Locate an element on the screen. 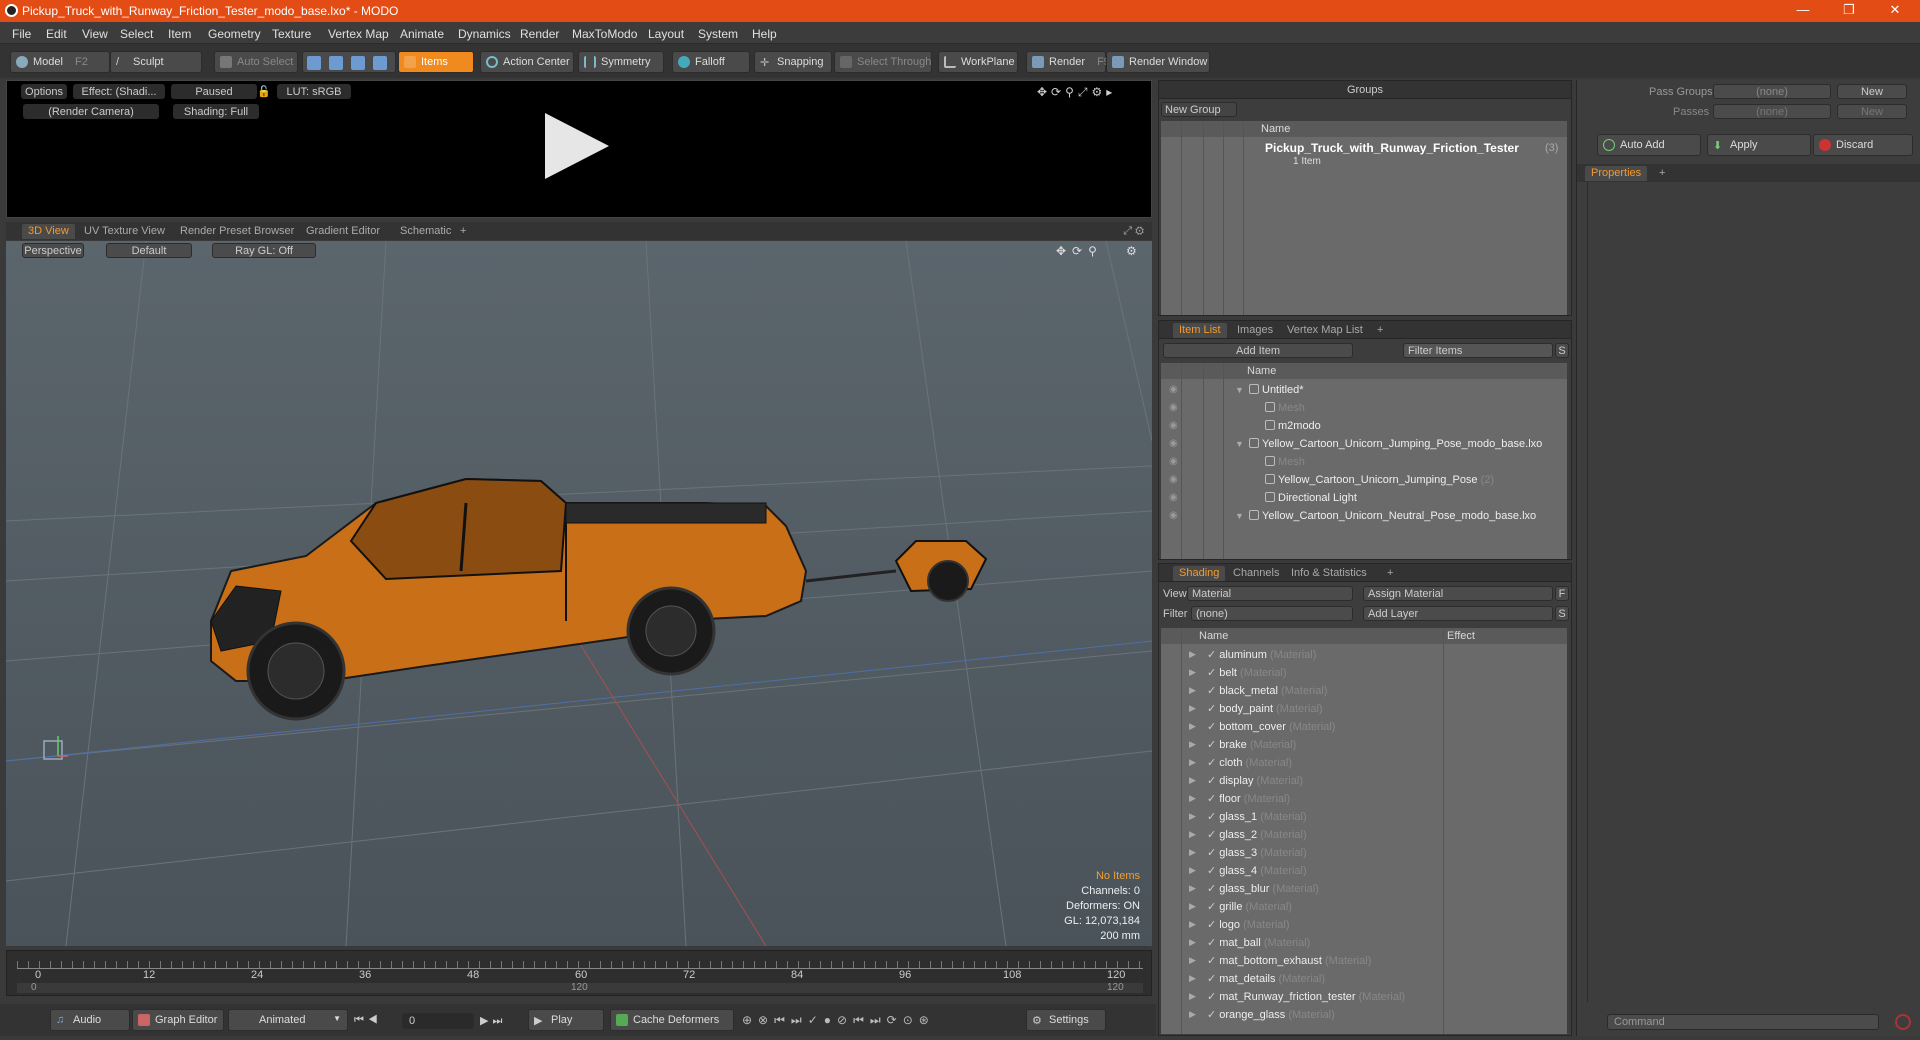  symmetry-button: Symmetry is located at coordinates (621, 62).